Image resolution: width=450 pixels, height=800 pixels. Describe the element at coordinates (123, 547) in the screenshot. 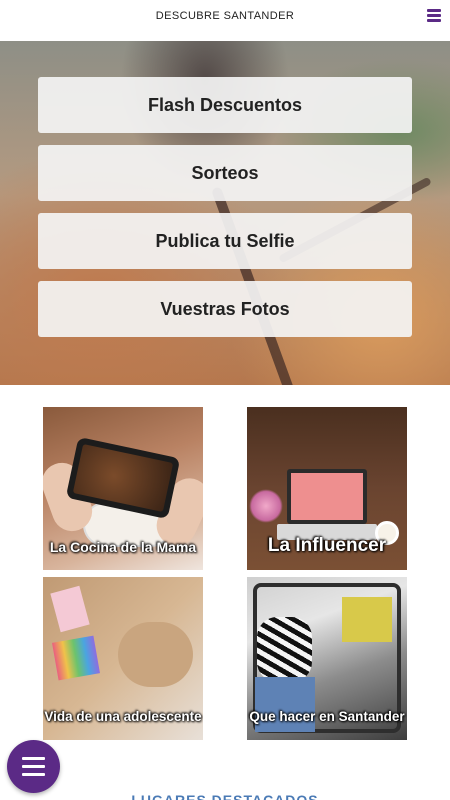

I see `tile-caption: La Cocina de la Mama` at that location.